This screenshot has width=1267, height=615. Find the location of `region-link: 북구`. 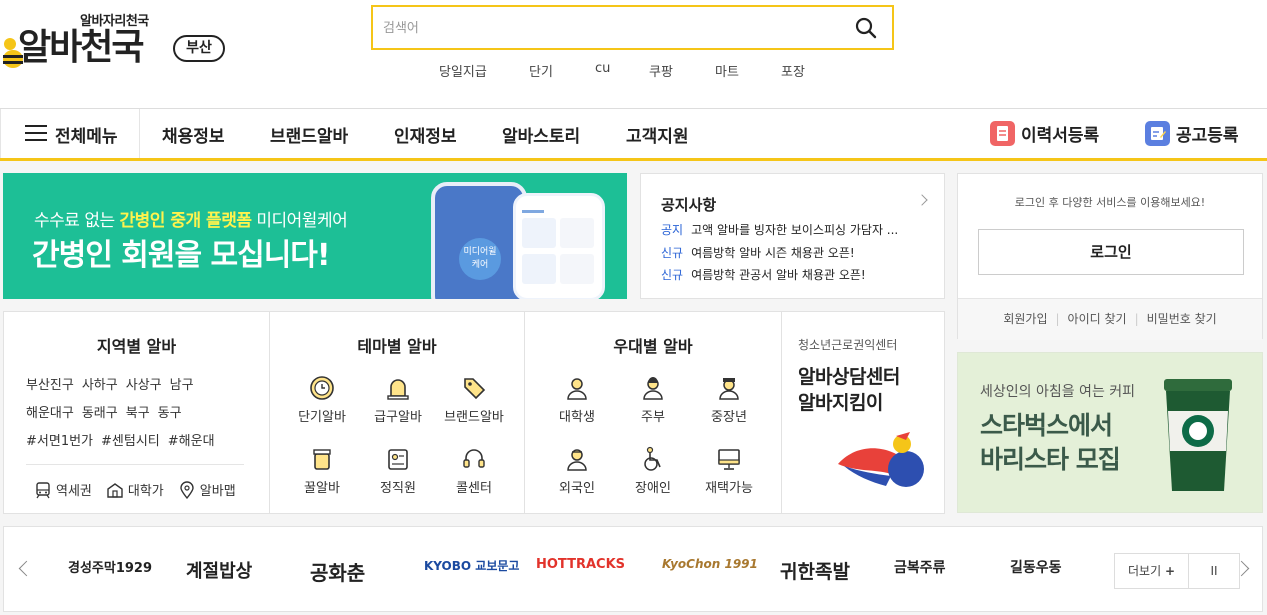

region-link: 북구 is located at coordinates (138, 413).